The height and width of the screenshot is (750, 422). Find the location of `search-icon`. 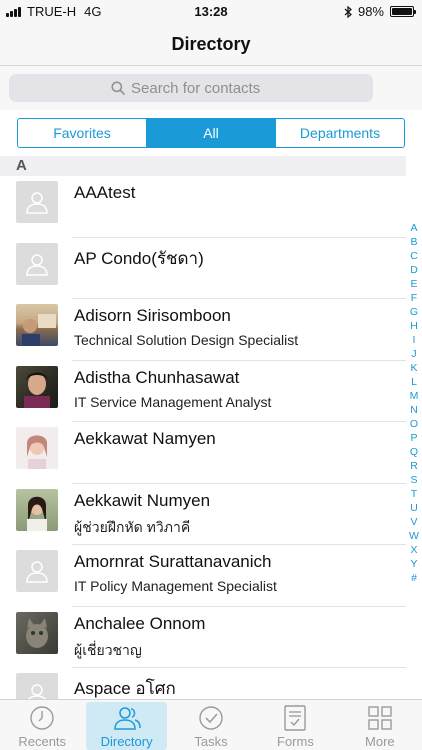

search-icon is located at coordinates (118, 88).